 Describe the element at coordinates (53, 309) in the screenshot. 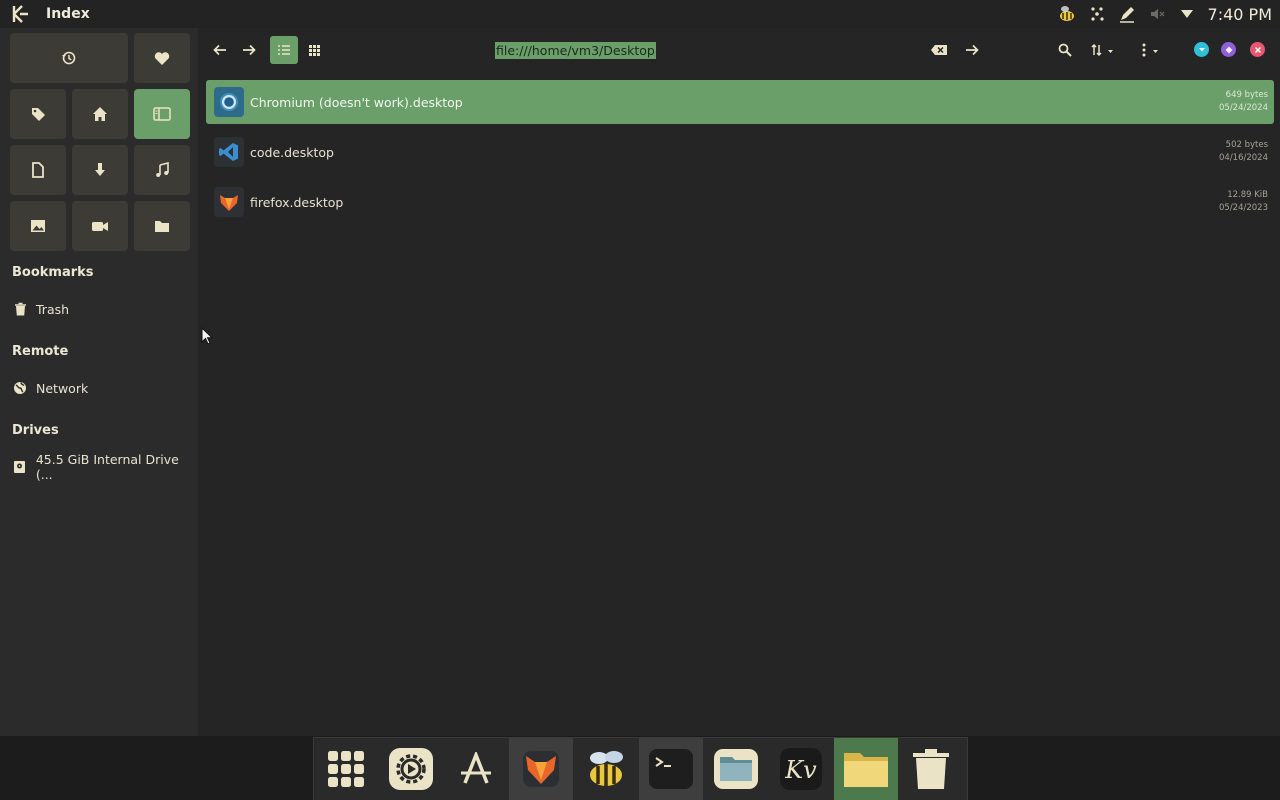

I see `sidebar-item-label: Trash` at that location.